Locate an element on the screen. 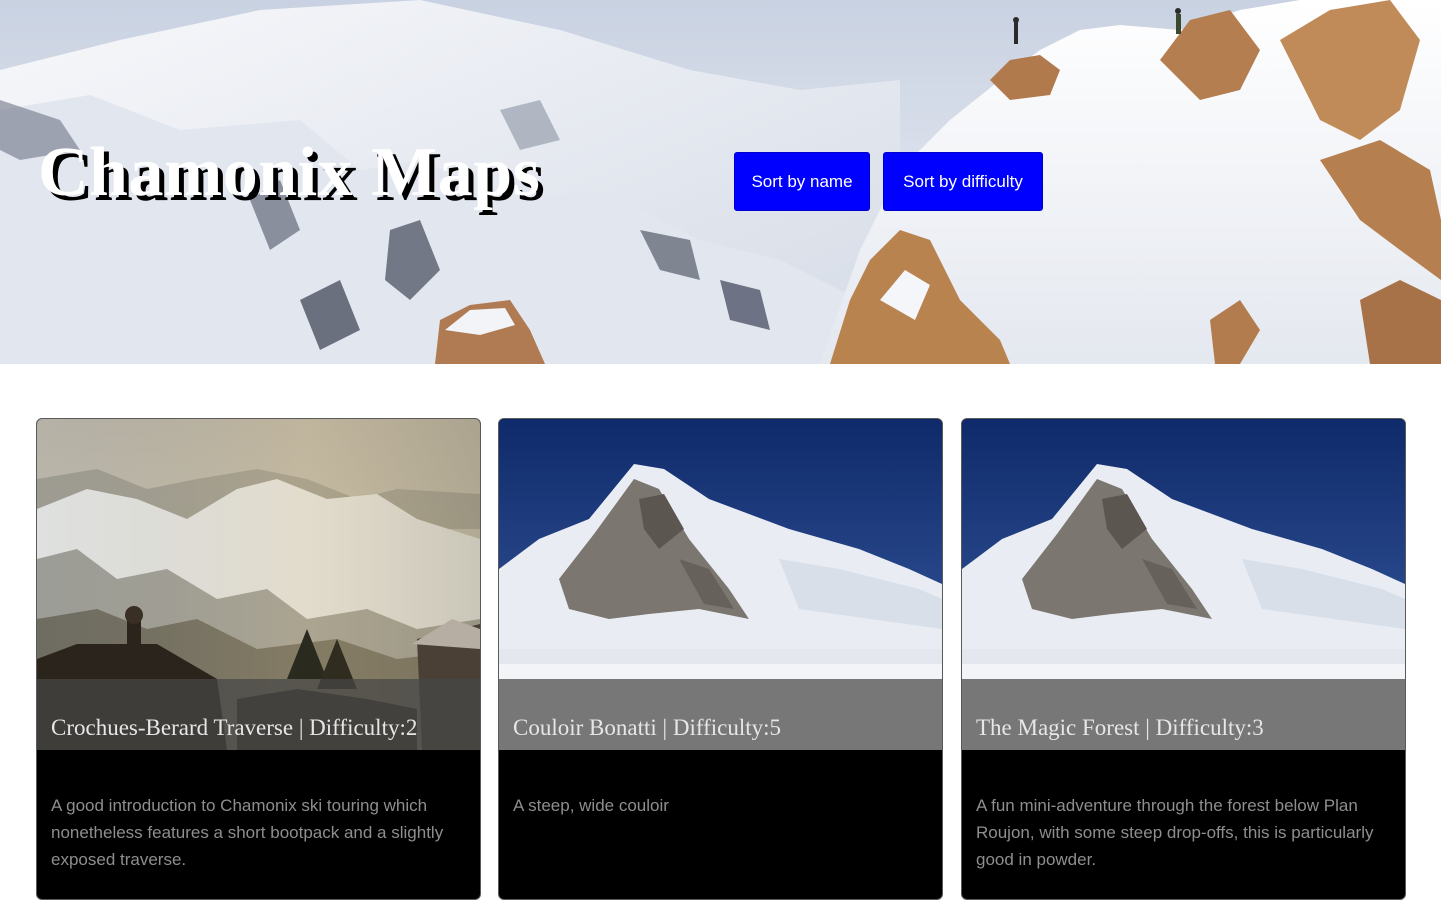  route-title: Couloir Bonatti | Difficulty:5 is located at coordinates (647, 727).